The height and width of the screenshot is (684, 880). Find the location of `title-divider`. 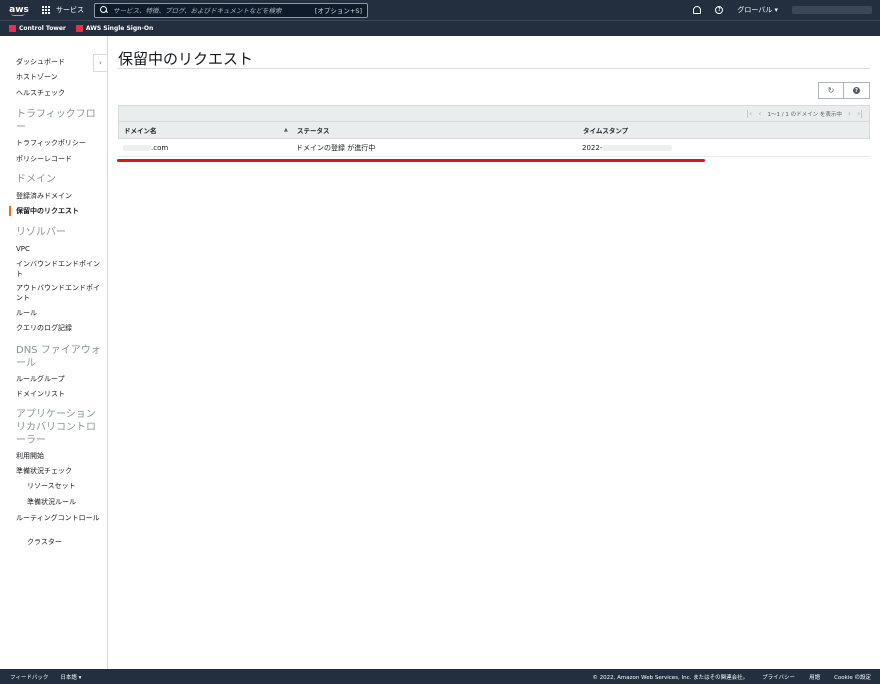

title-divider is located at coordinates (494, 68).